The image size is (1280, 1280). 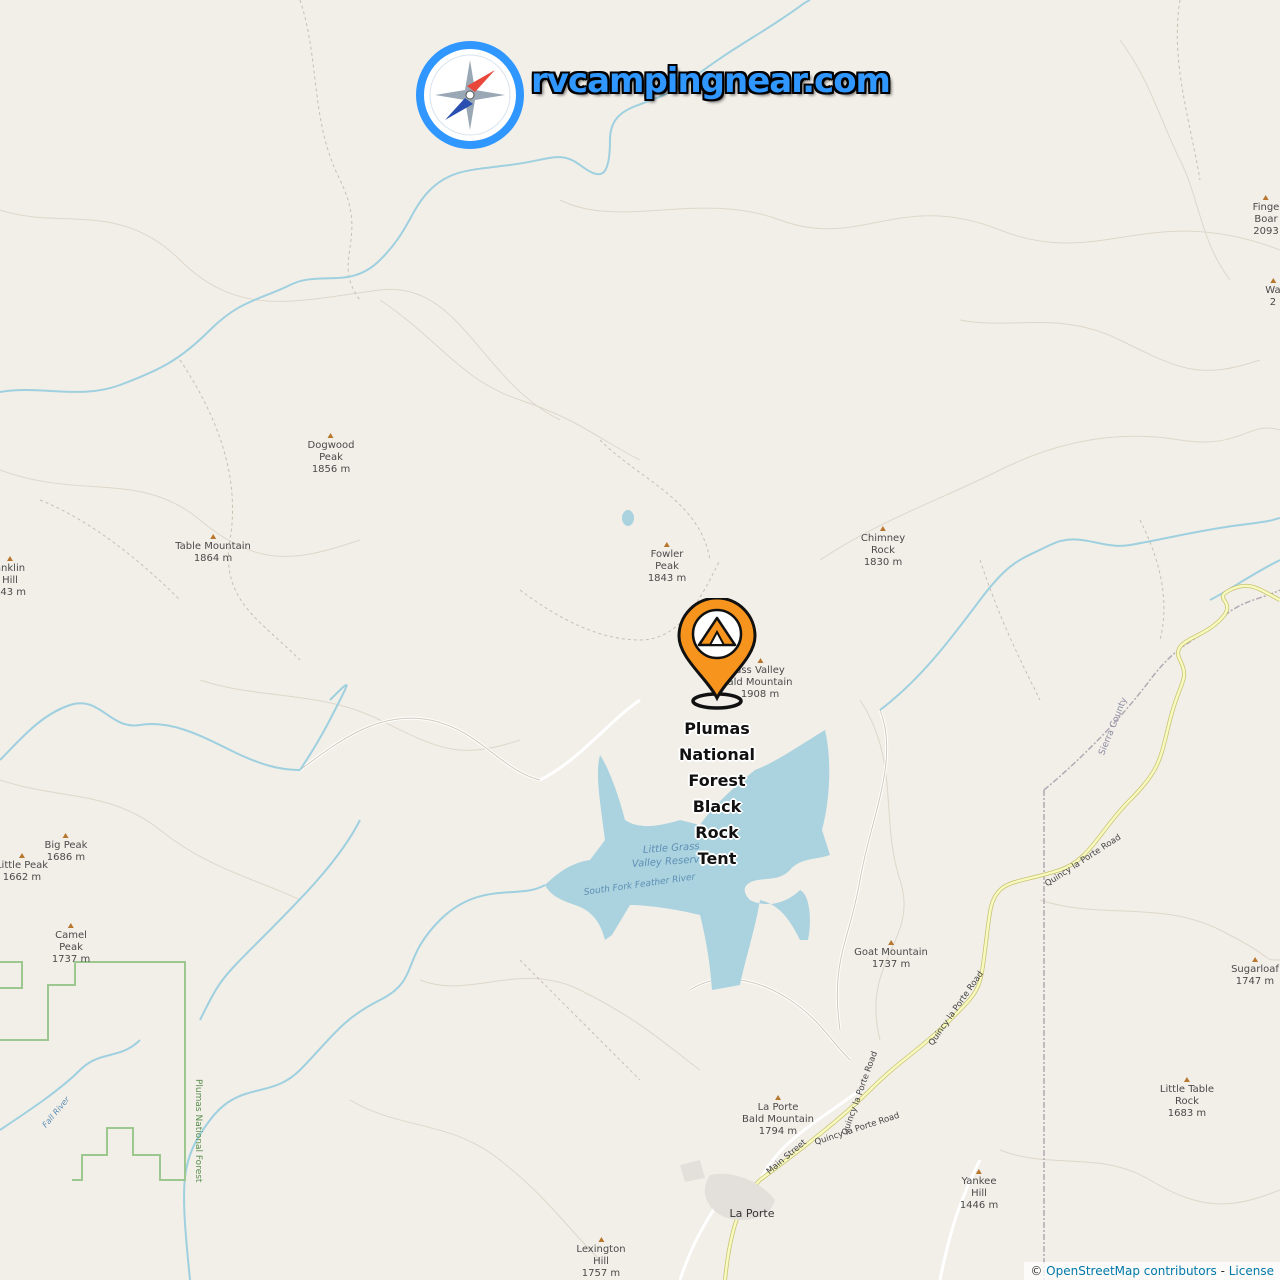 I want to click on peak-little-peak: Little Peak 1662 m, so click(x=24, y=868).